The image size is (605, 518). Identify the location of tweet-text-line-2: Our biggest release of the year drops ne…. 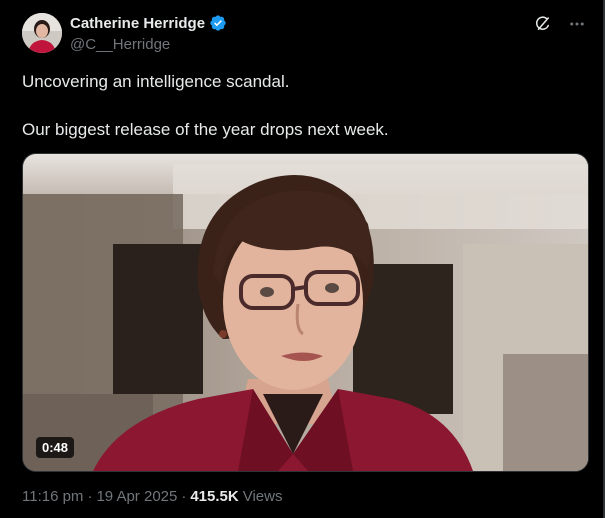
(205, 129).